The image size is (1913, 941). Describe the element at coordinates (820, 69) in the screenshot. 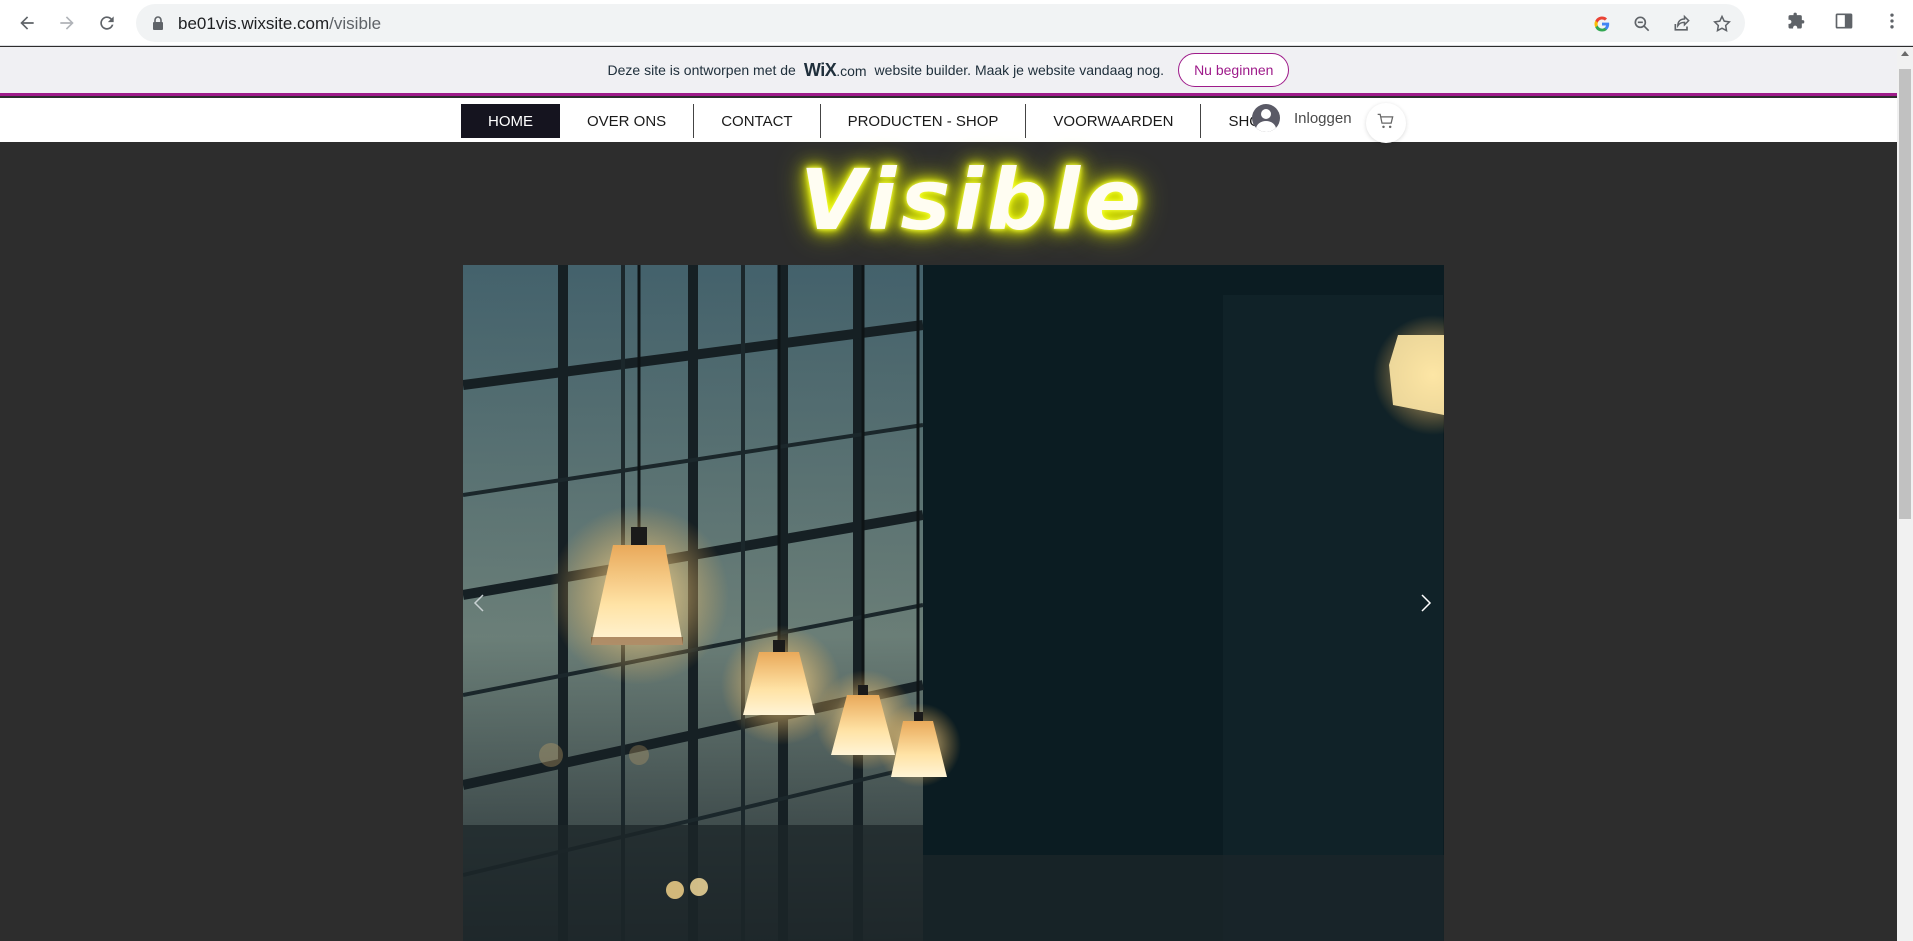

I see `wix-logo-mark: WiX` at that location.